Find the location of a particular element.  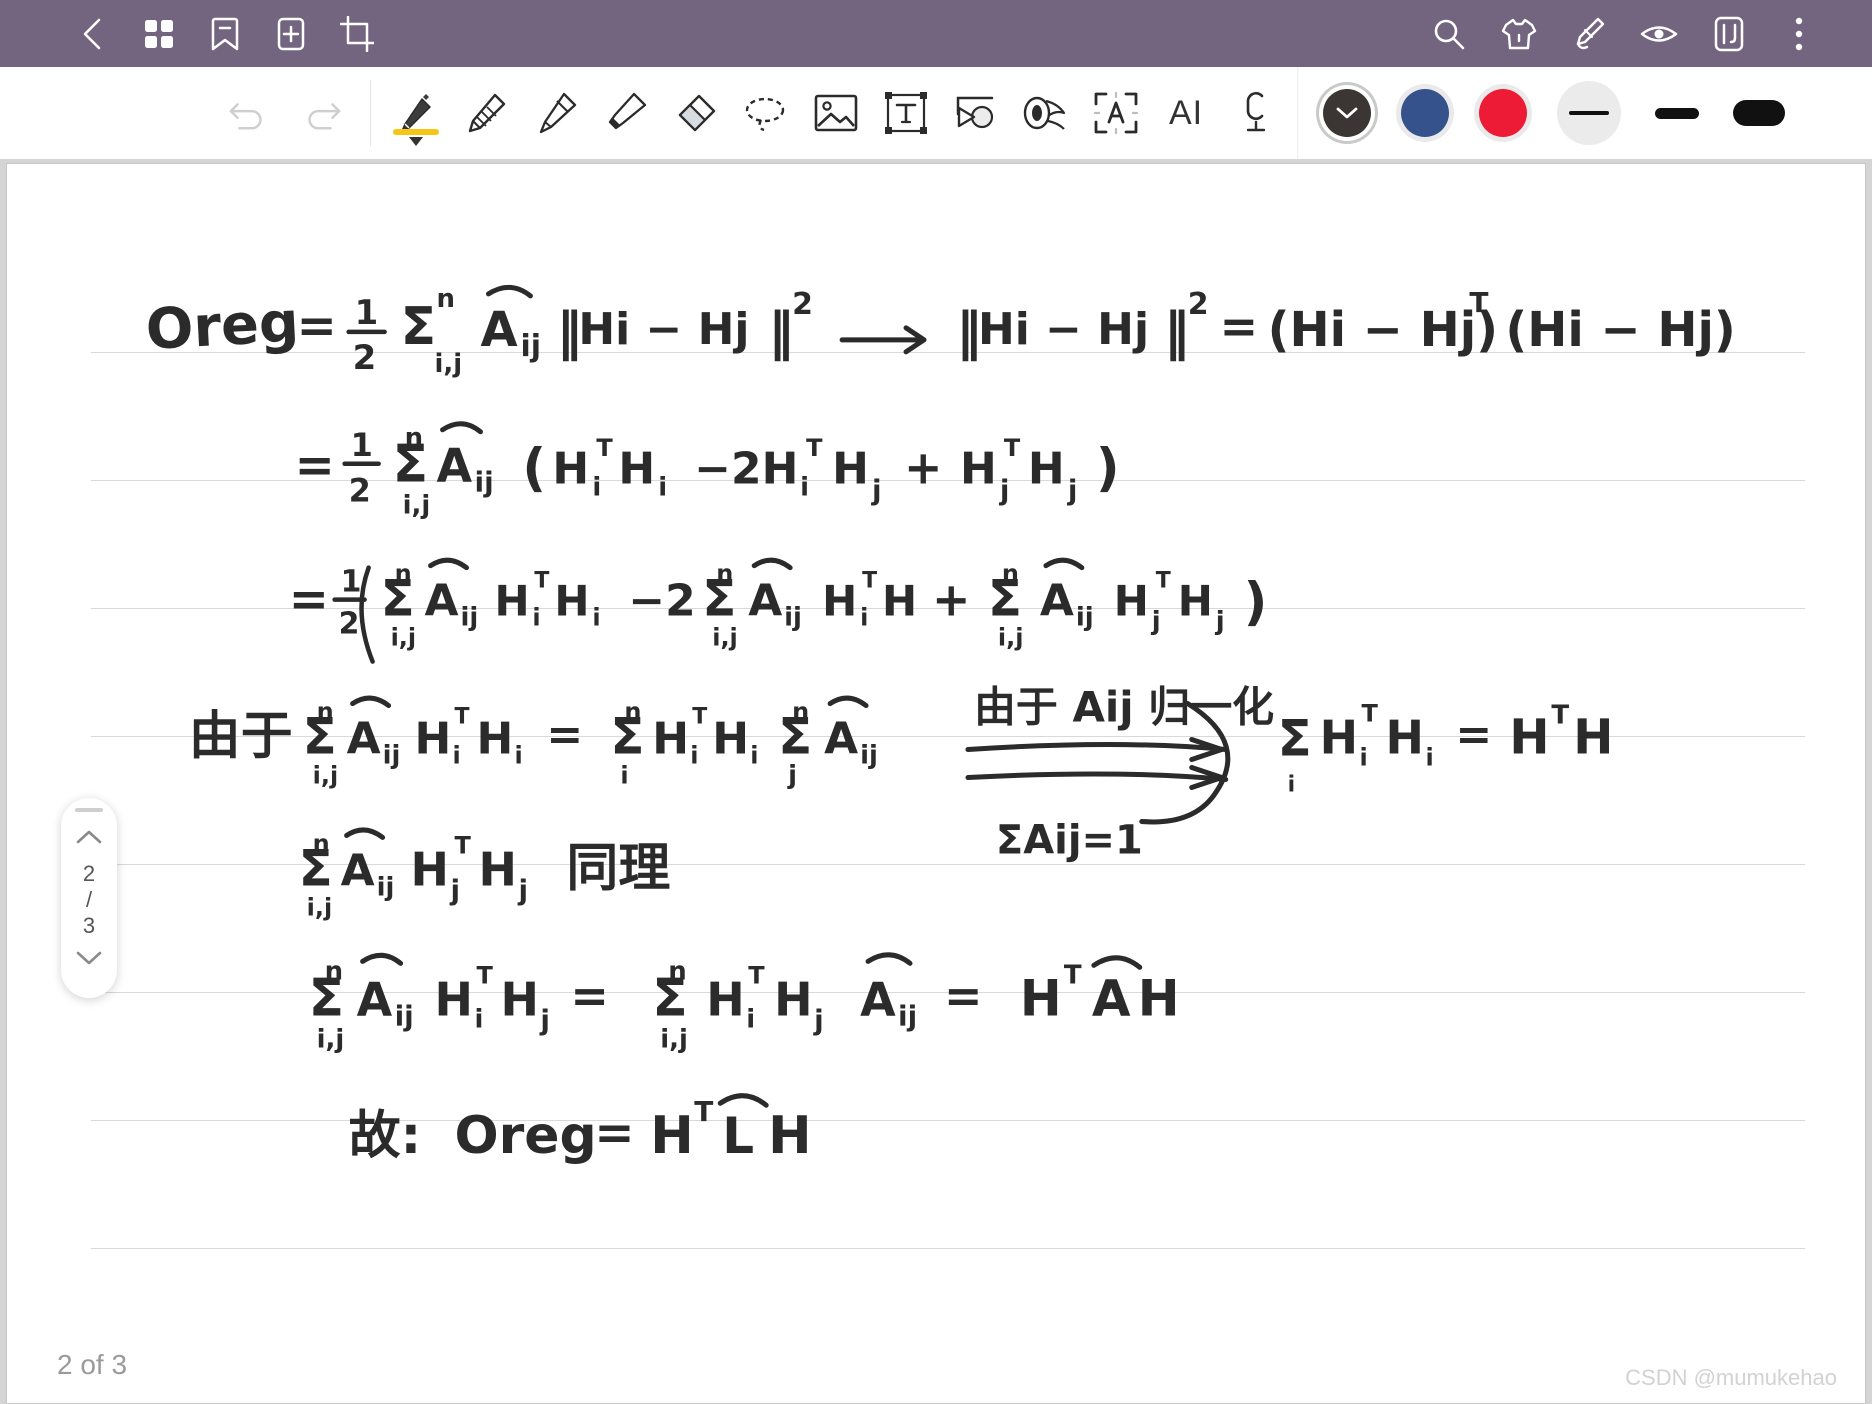

more-menu-icon is located at coordinates (1799, 34).